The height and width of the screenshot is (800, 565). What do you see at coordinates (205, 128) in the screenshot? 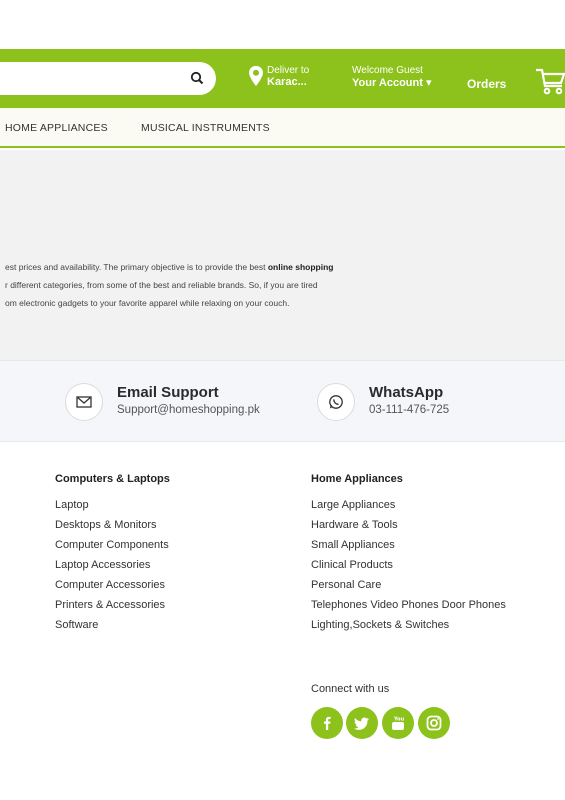
I see `nav-musical-instruments: MUSICAL INSTRUMENTS` at bounding box center [205, 128].